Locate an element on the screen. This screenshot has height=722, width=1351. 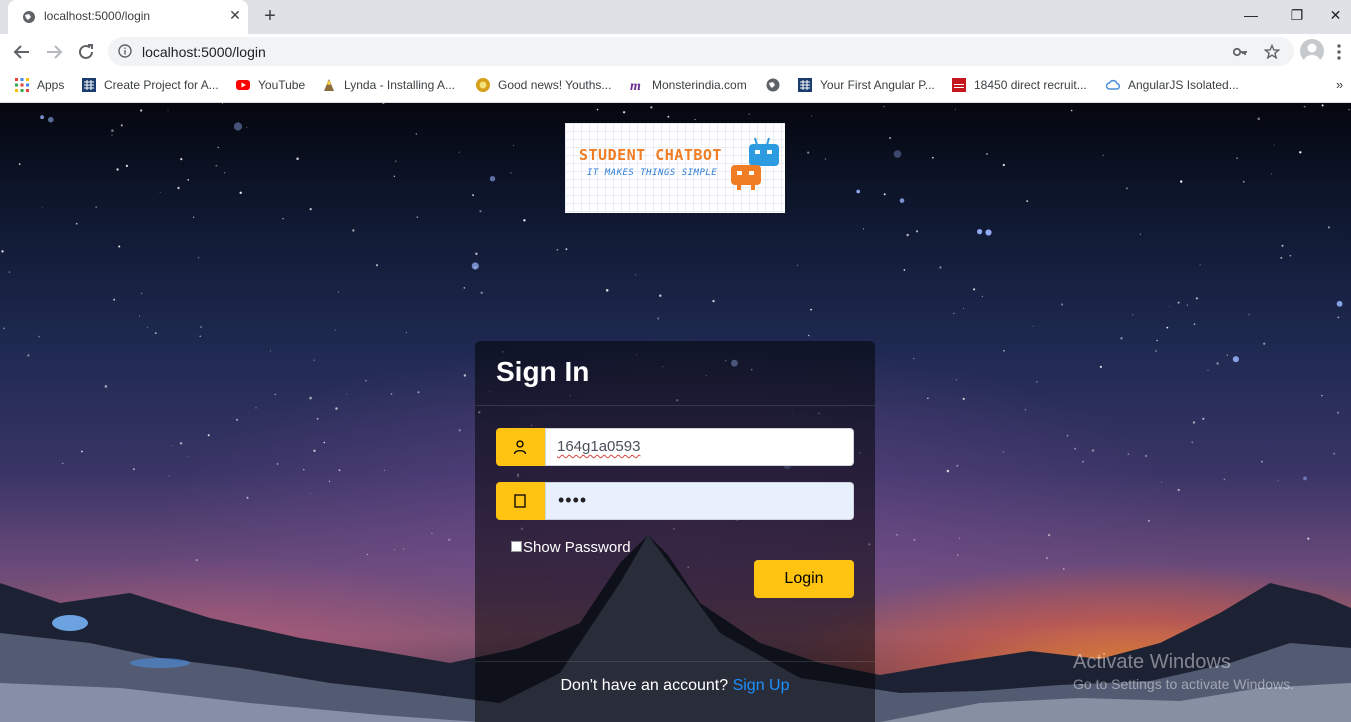
cloud-icon is located at coordinates (1113, 84).